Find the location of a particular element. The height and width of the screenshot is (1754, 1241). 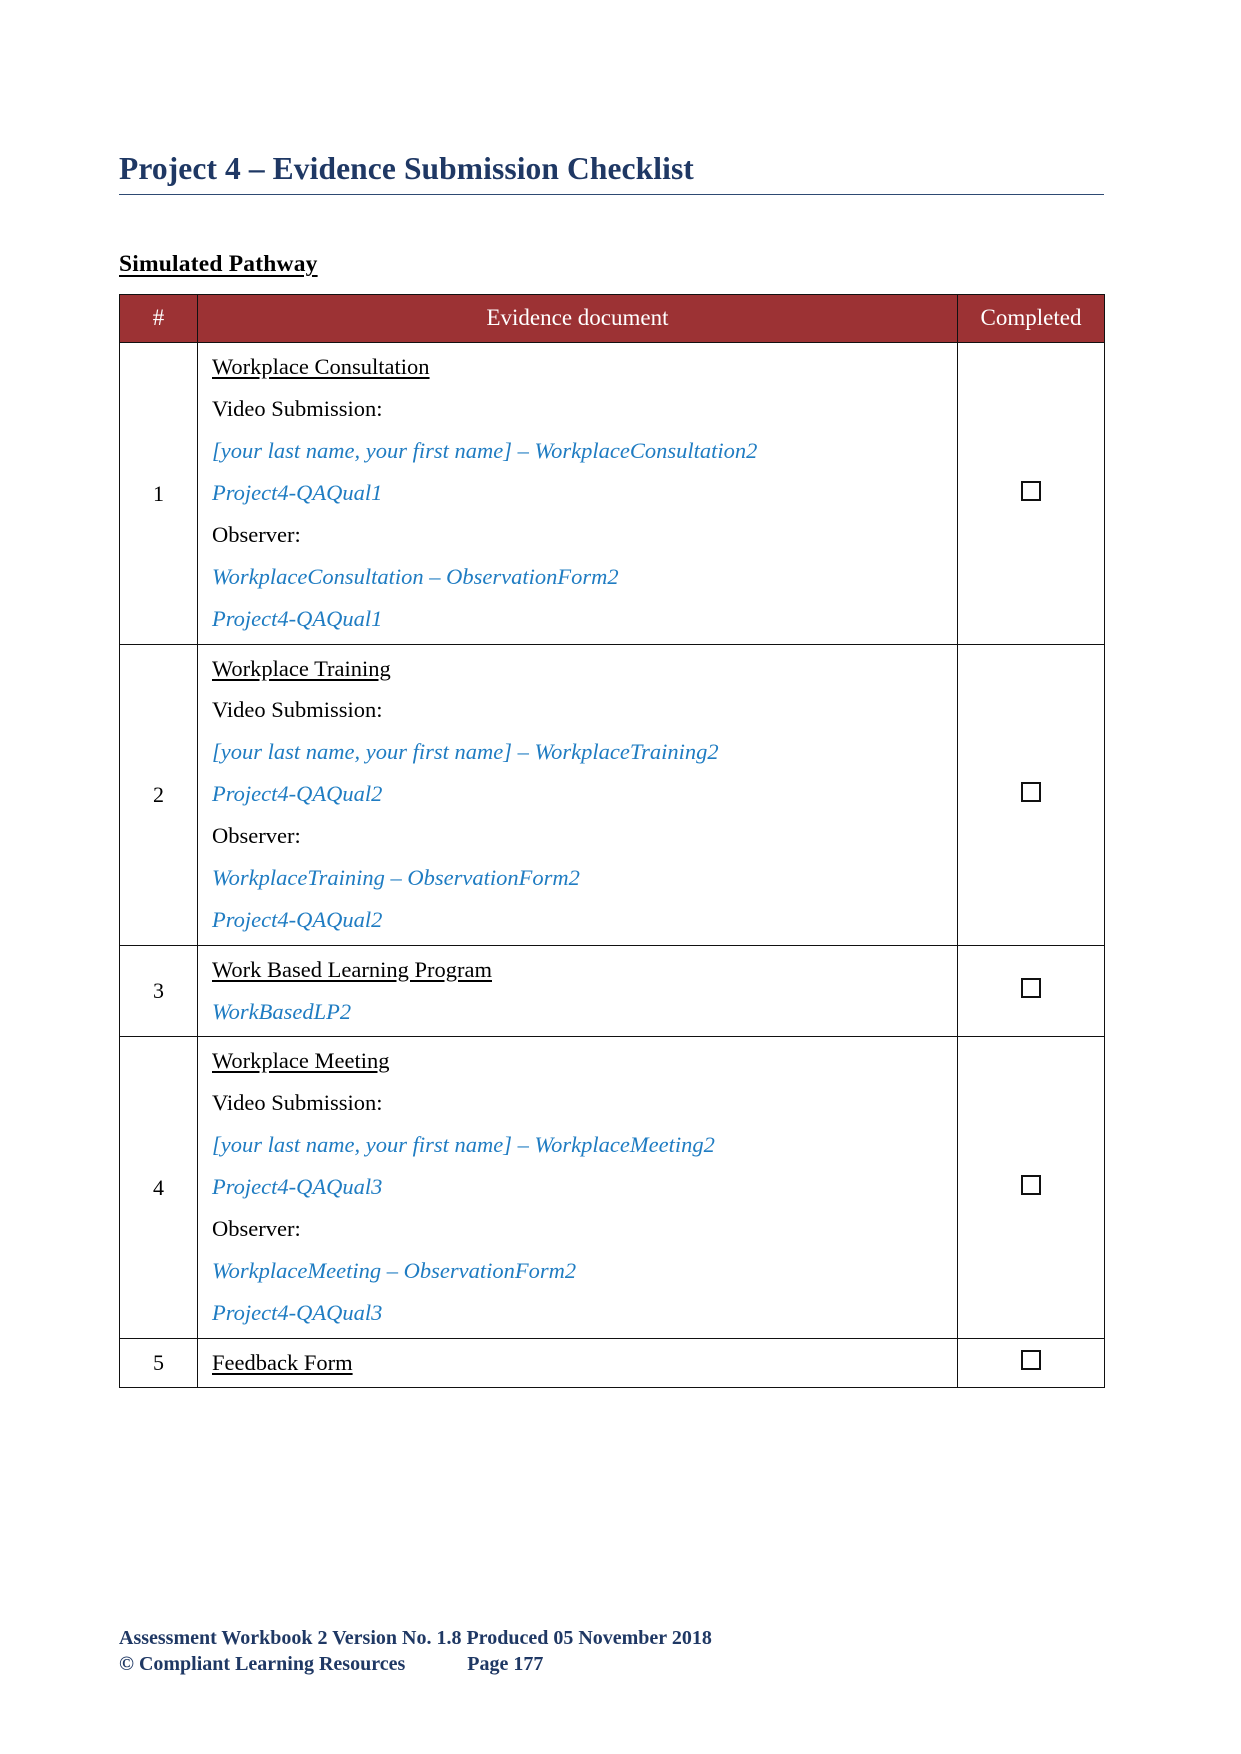

row-number: 5 is located at coordinates (158, 1363).